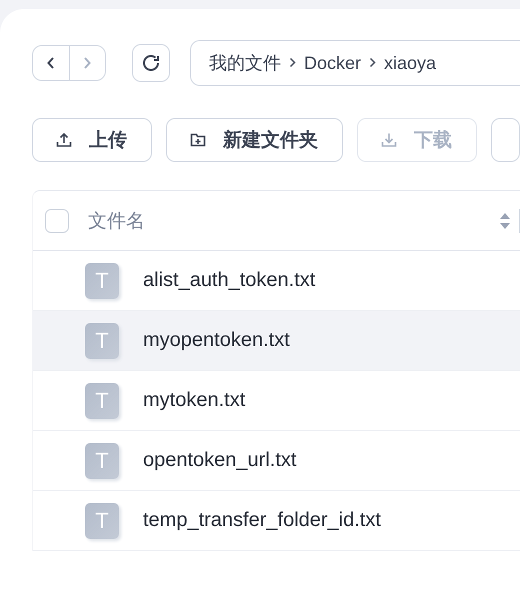 The image size is (520, 594). Describe the element at coordinates (262, 520) in the screenshot. I see `file-name: temp_transfer_folder_id.txt` at that location.